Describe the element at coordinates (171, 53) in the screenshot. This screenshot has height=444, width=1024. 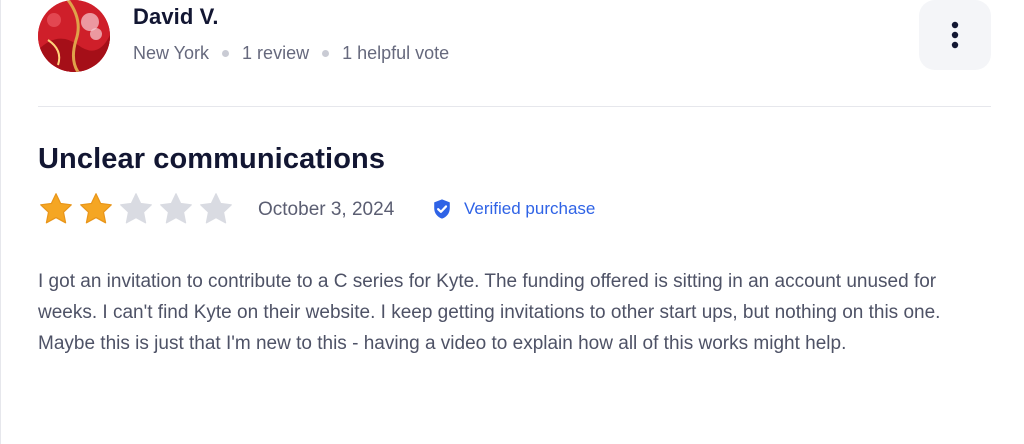
I see `reviewer-location: New York` at that location.